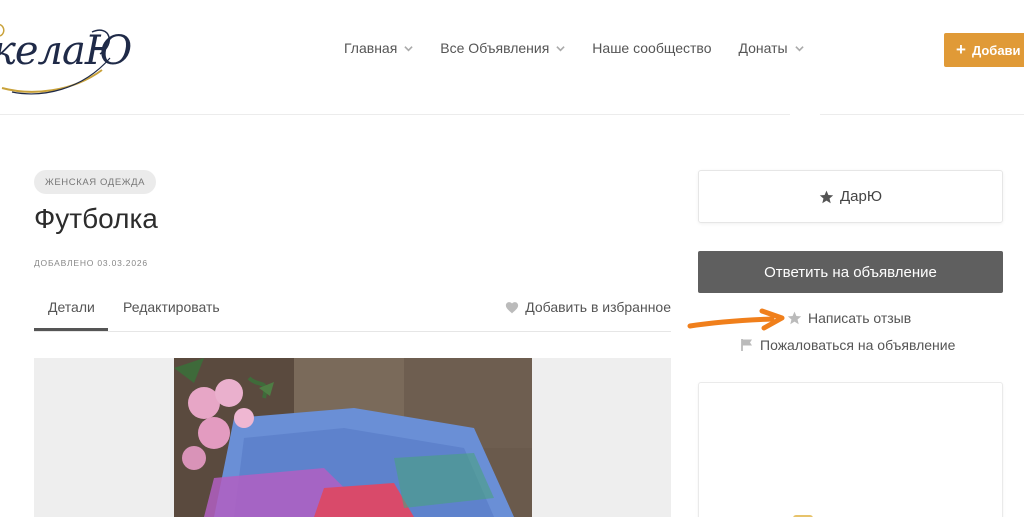  I want to click on reply-to-listing-button: Ответить на объявление, so click(850, 272).